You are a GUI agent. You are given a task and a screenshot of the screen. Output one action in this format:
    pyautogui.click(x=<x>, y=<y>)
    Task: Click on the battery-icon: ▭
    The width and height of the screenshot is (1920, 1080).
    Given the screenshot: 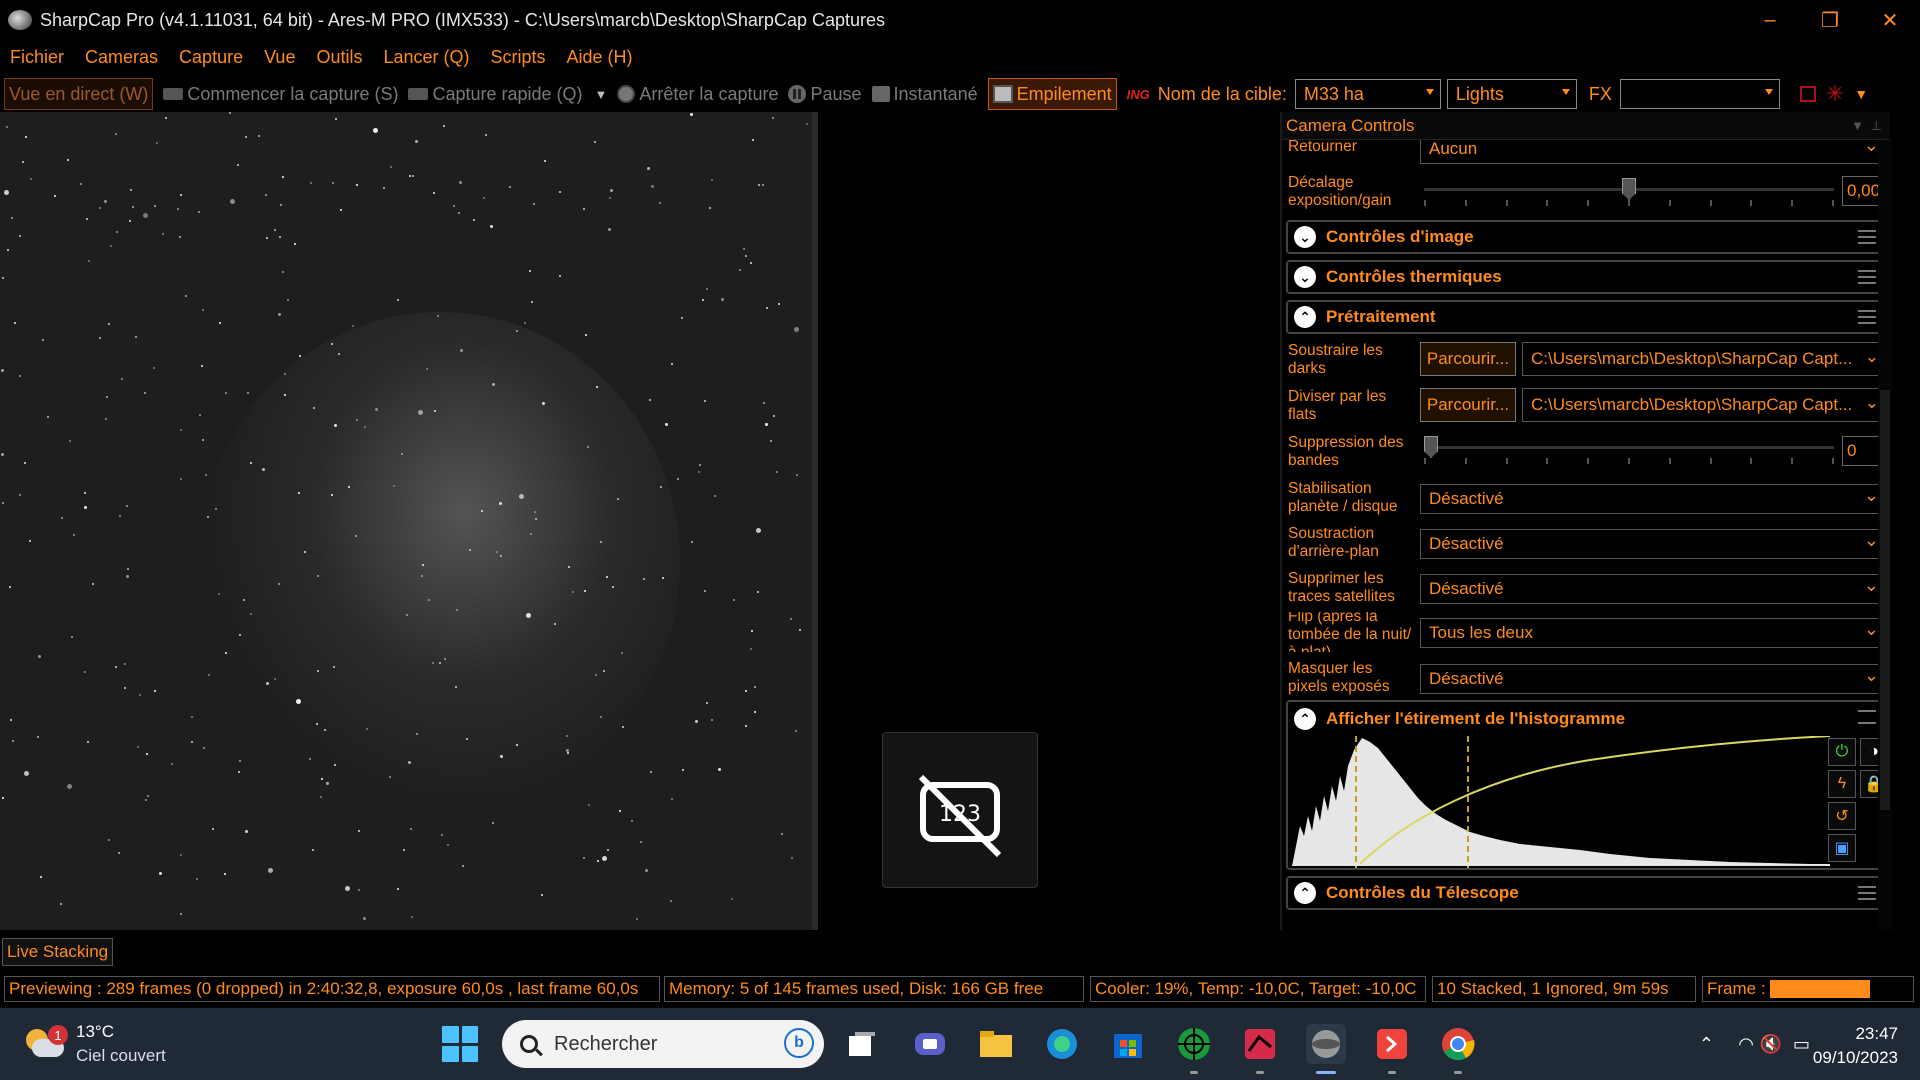 What is the action you would take?
    pyautogui.click(x=1801, y=1044)
    